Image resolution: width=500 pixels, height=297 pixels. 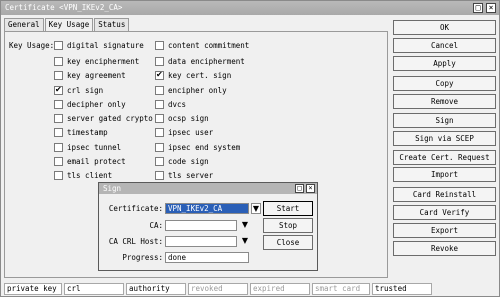 I want to click on ca-dropdown-icon: ▼, so click(x=245, y=225).